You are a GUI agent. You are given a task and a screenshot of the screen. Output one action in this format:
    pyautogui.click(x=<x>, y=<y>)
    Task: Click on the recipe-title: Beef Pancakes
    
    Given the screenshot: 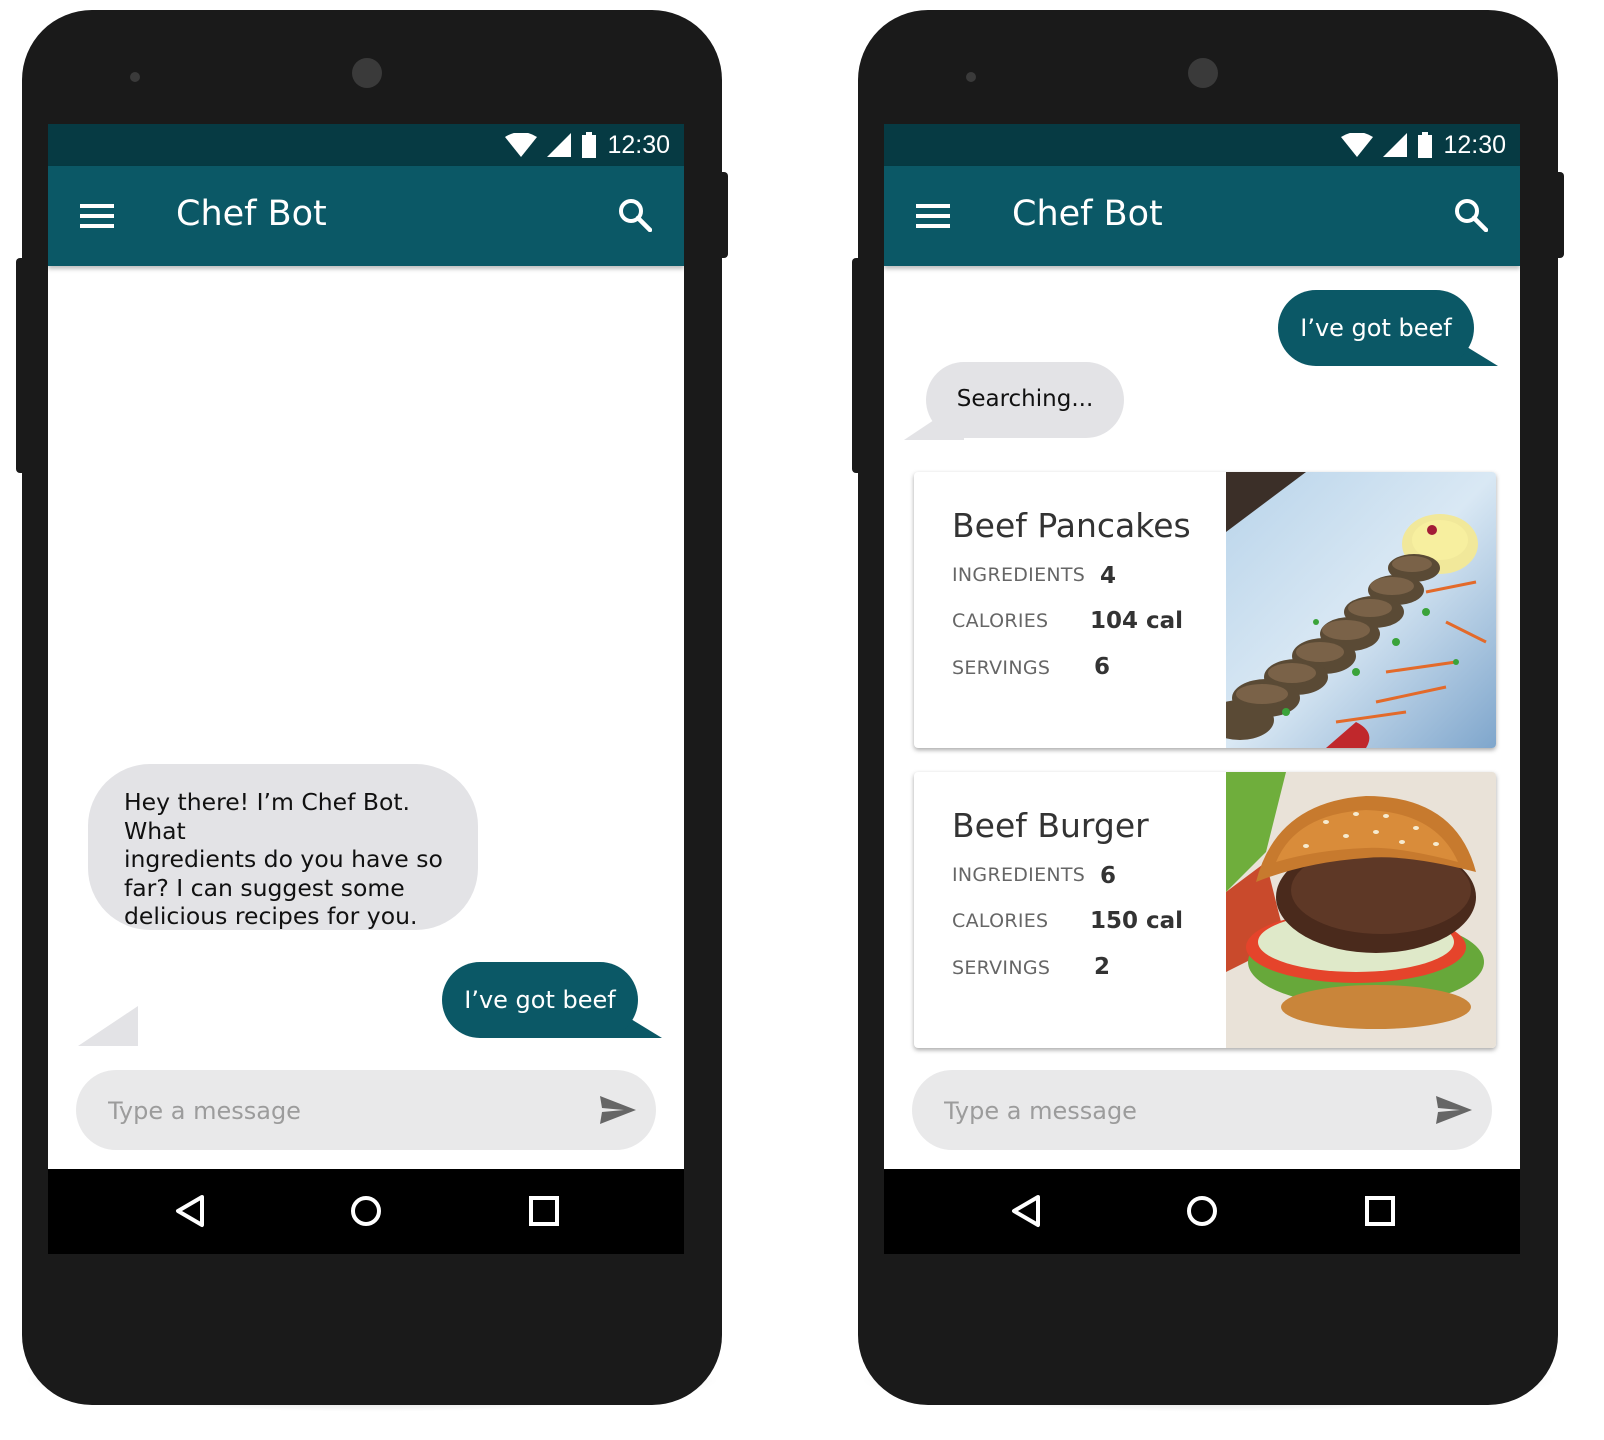 What is the action you would take?
    pyautogui.click(x=1071, y=525)
    